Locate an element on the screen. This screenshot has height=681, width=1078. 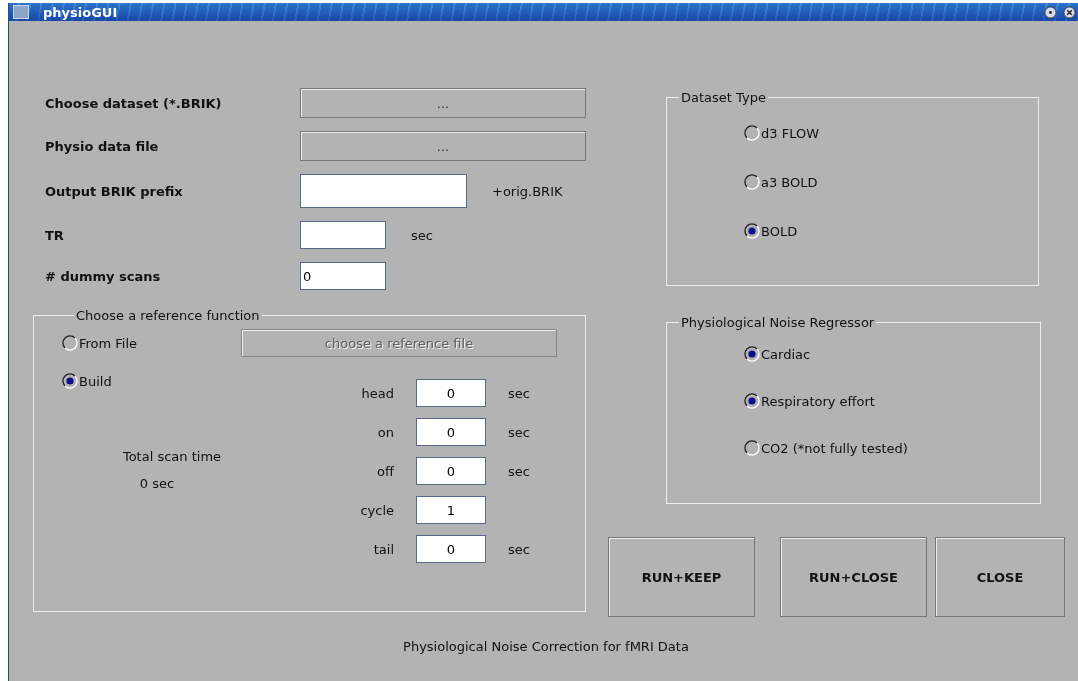
radio-option: CO2 (*not fully tested) is located at coordinates (892, 448).